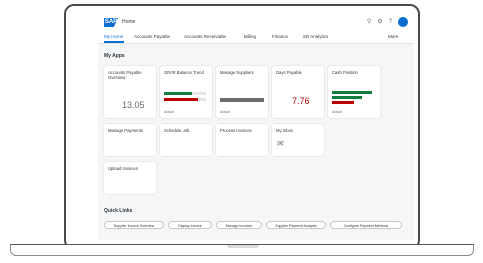 The image size is (483, 263). Describe the element at coordinates (242, 250) in the screenshot. I see `laptop-base` at that location.